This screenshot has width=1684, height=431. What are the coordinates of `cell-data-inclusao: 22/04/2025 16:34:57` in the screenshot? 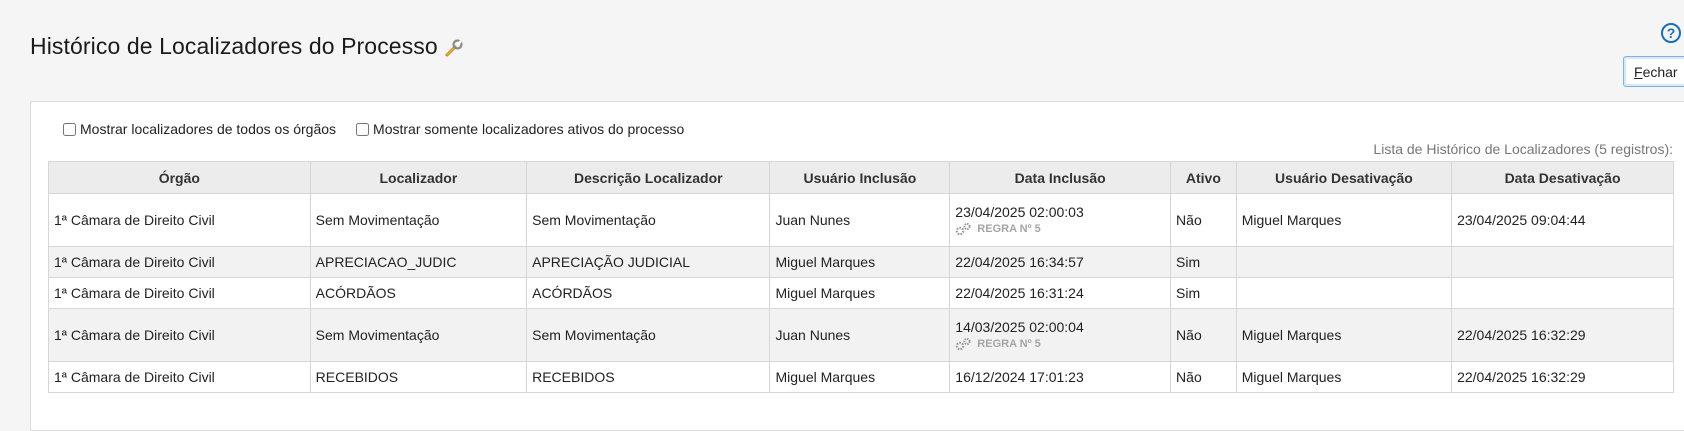 It's located at (1060, 262).